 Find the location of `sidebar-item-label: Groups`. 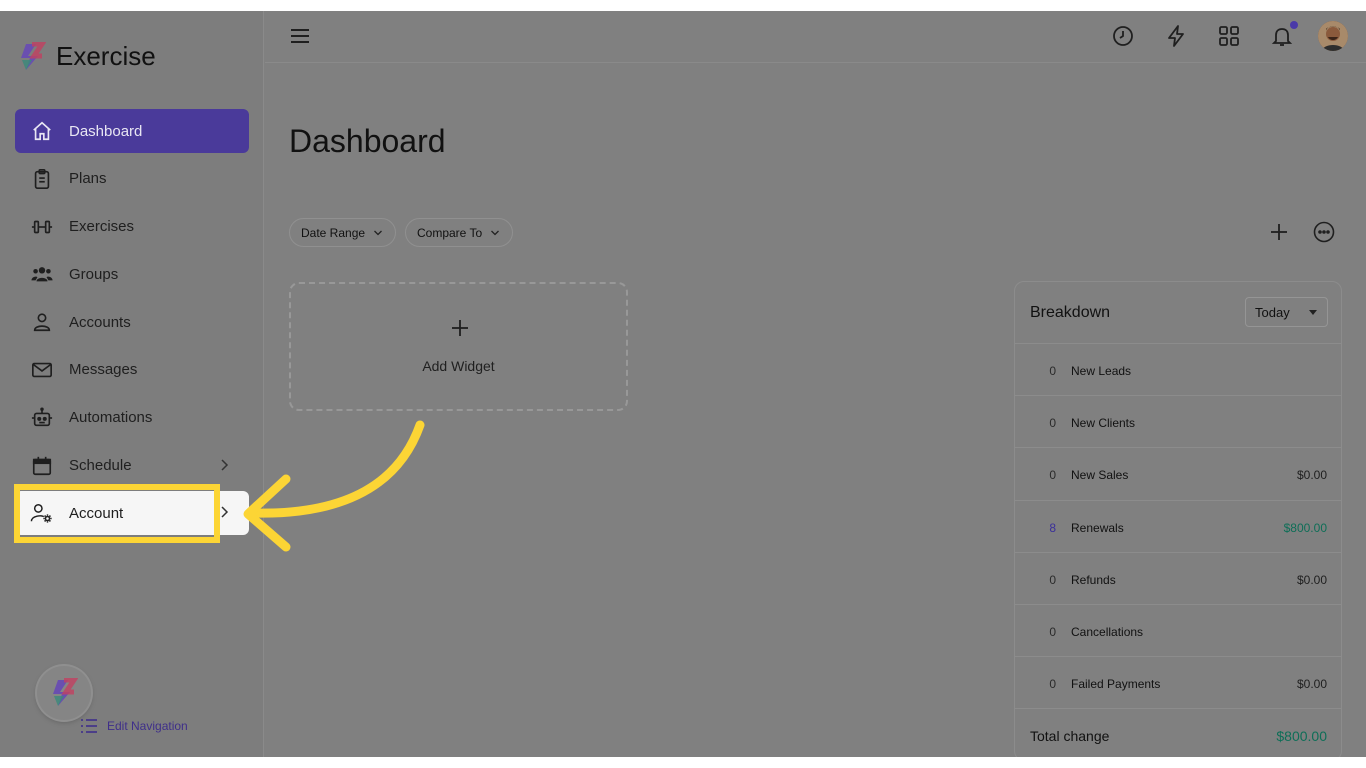

sidebar-item-label: Groups is located at coordinates (94, 274).